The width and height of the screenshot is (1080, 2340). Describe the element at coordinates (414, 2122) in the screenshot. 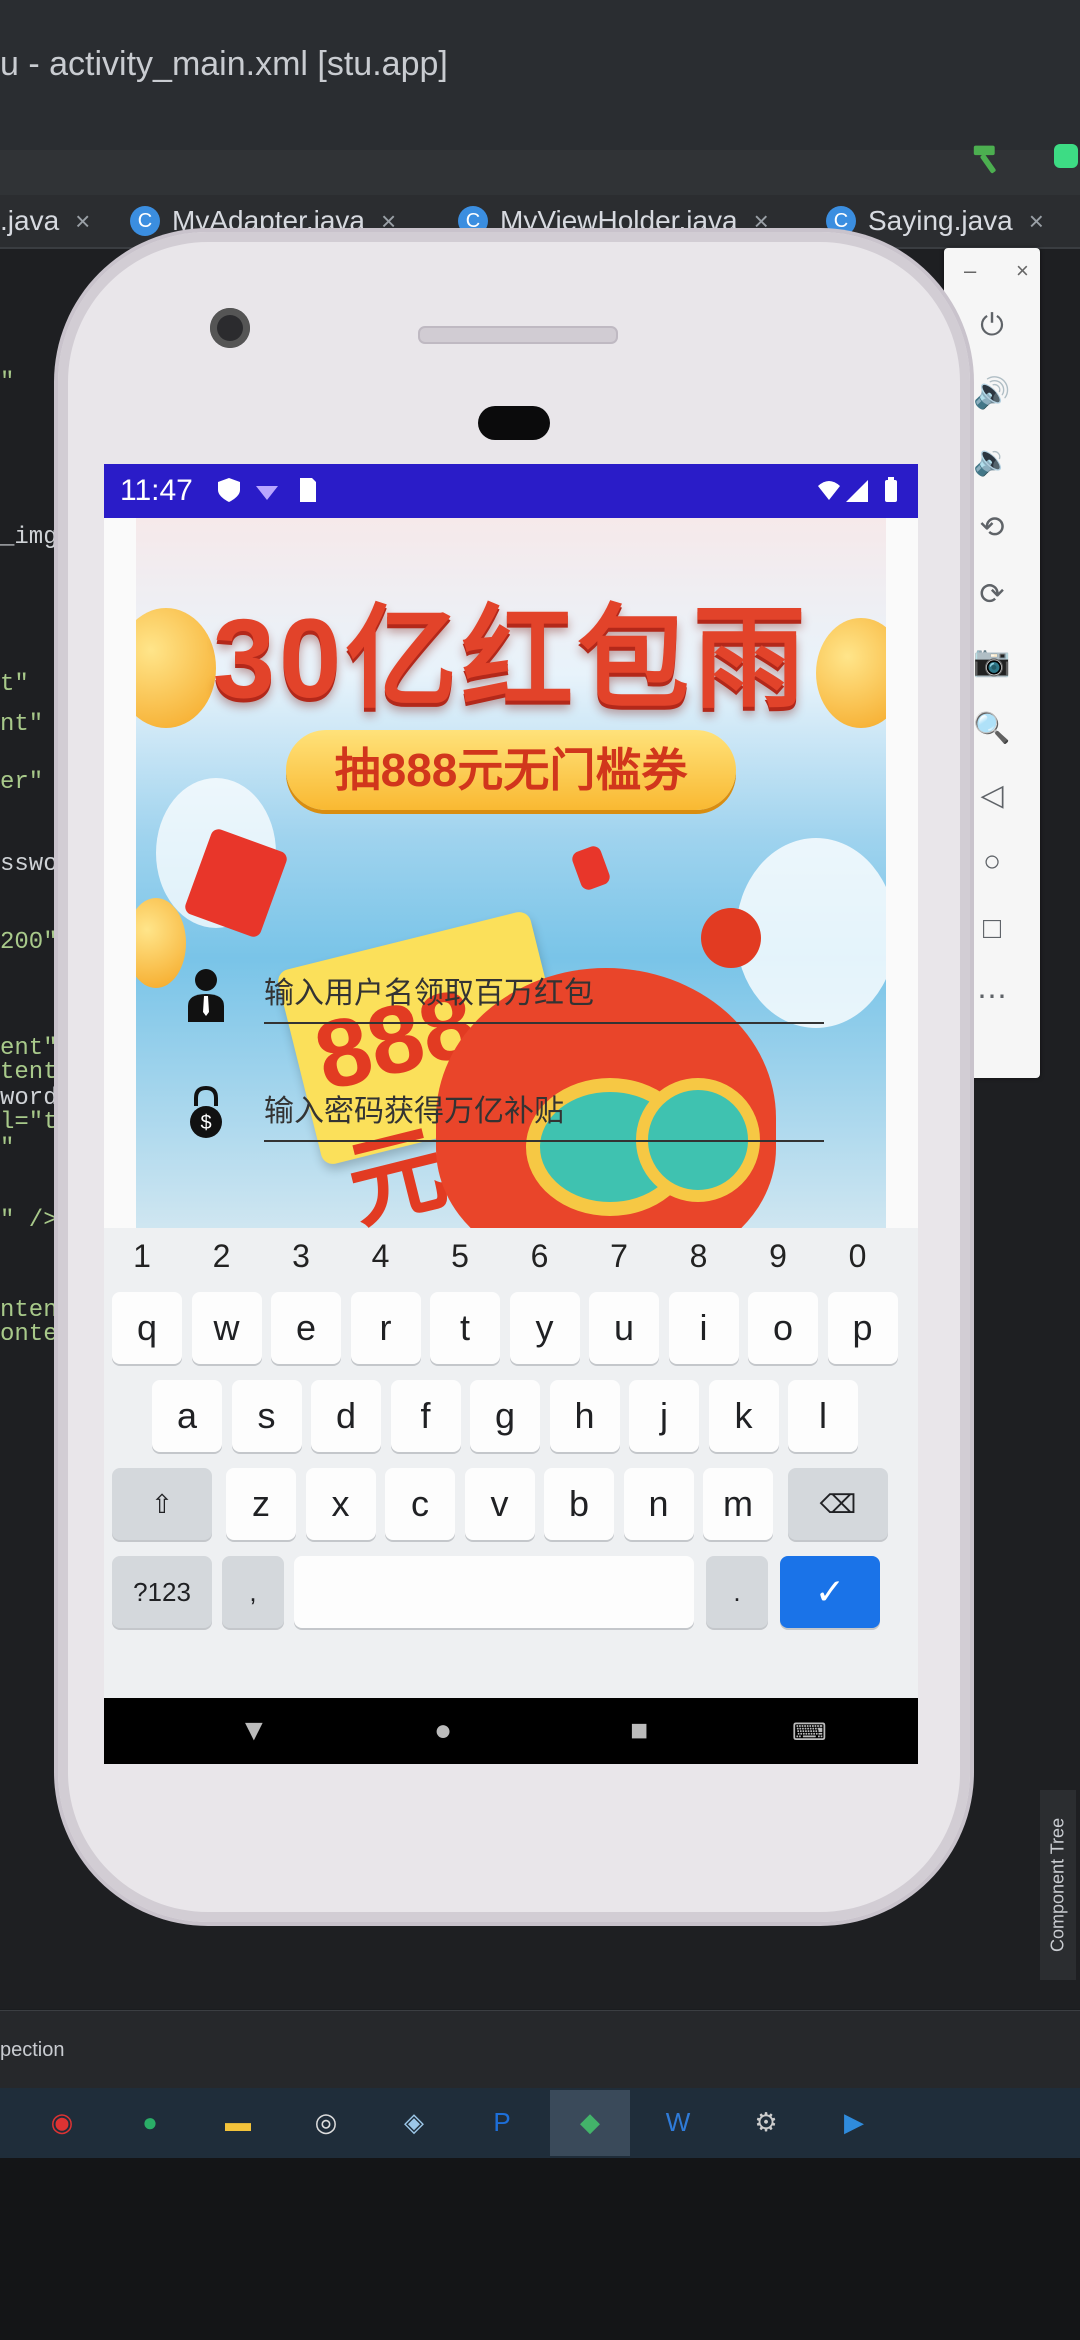

I see `steam-icon: ◈` at that location.